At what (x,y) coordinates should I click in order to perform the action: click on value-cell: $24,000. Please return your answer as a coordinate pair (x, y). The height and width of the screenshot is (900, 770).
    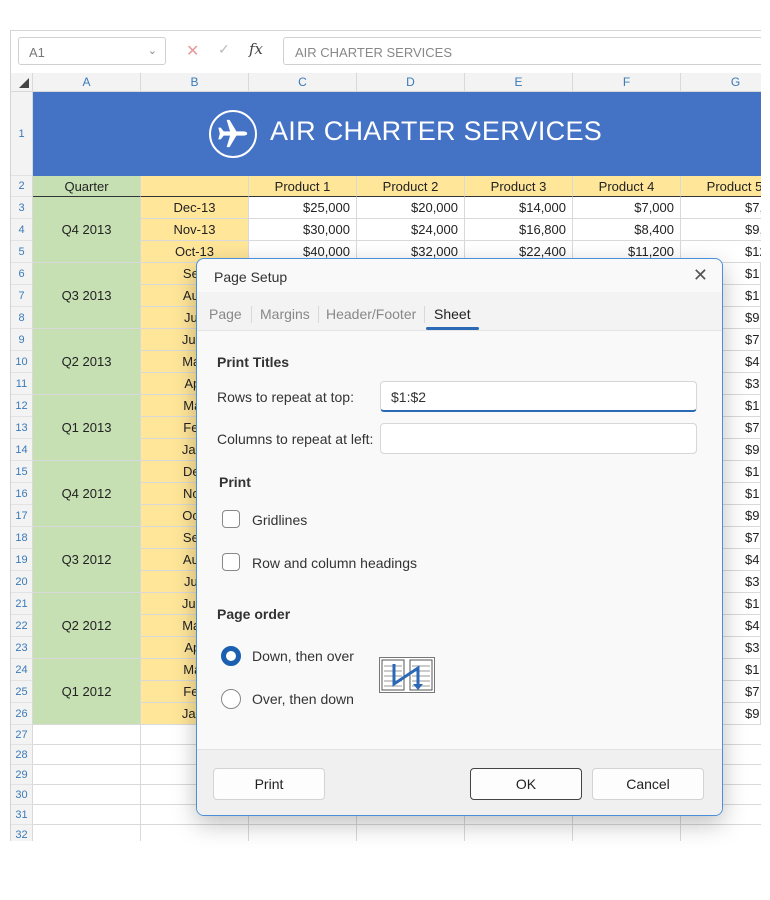
    Looking at the image, I should click on (411, 230).